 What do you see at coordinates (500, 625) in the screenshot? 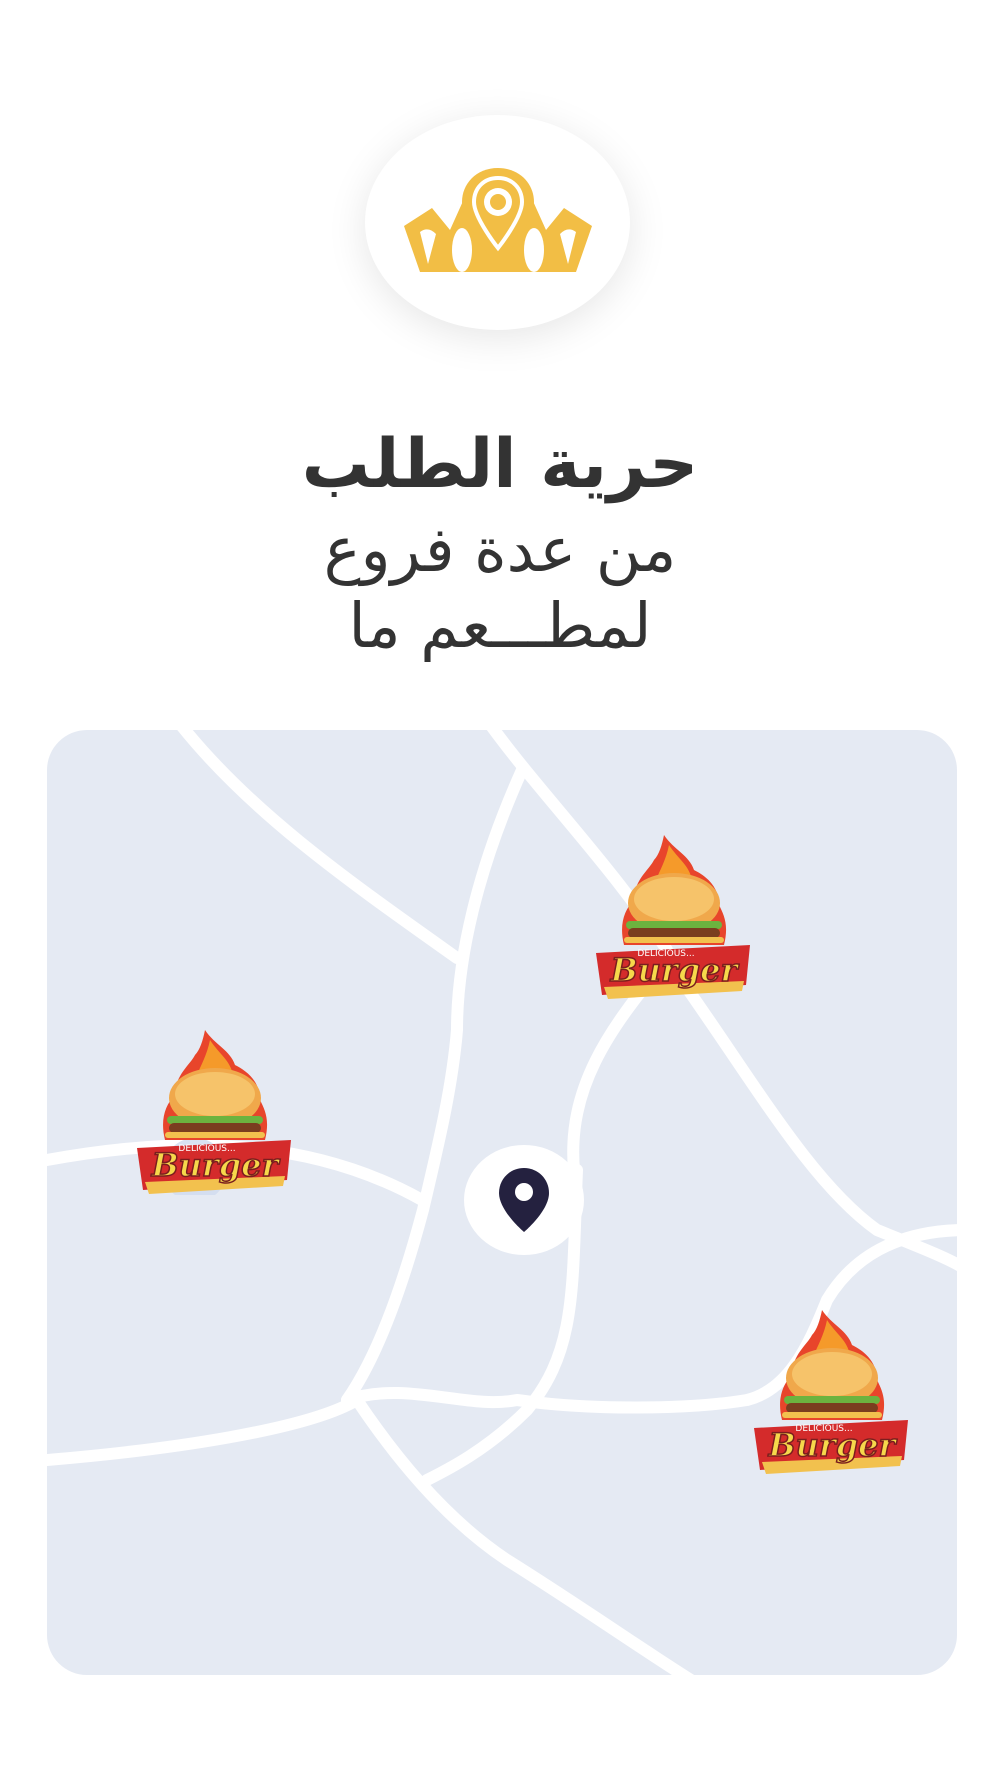
I see `headline-line-3: لمطـــعم ما` at bounding box center [500, 625].